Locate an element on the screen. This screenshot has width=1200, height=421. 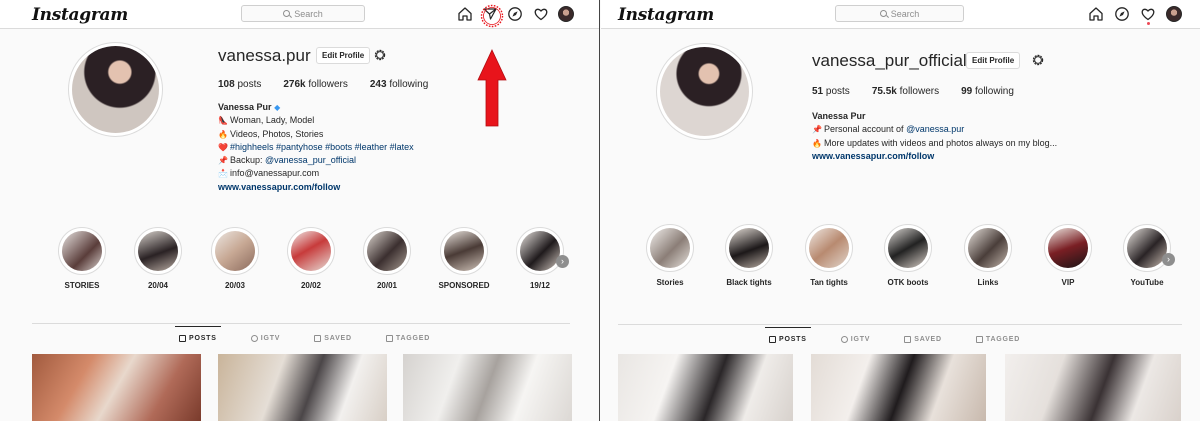
story-highlight: Tan tights is located at coordinates (829, 255).